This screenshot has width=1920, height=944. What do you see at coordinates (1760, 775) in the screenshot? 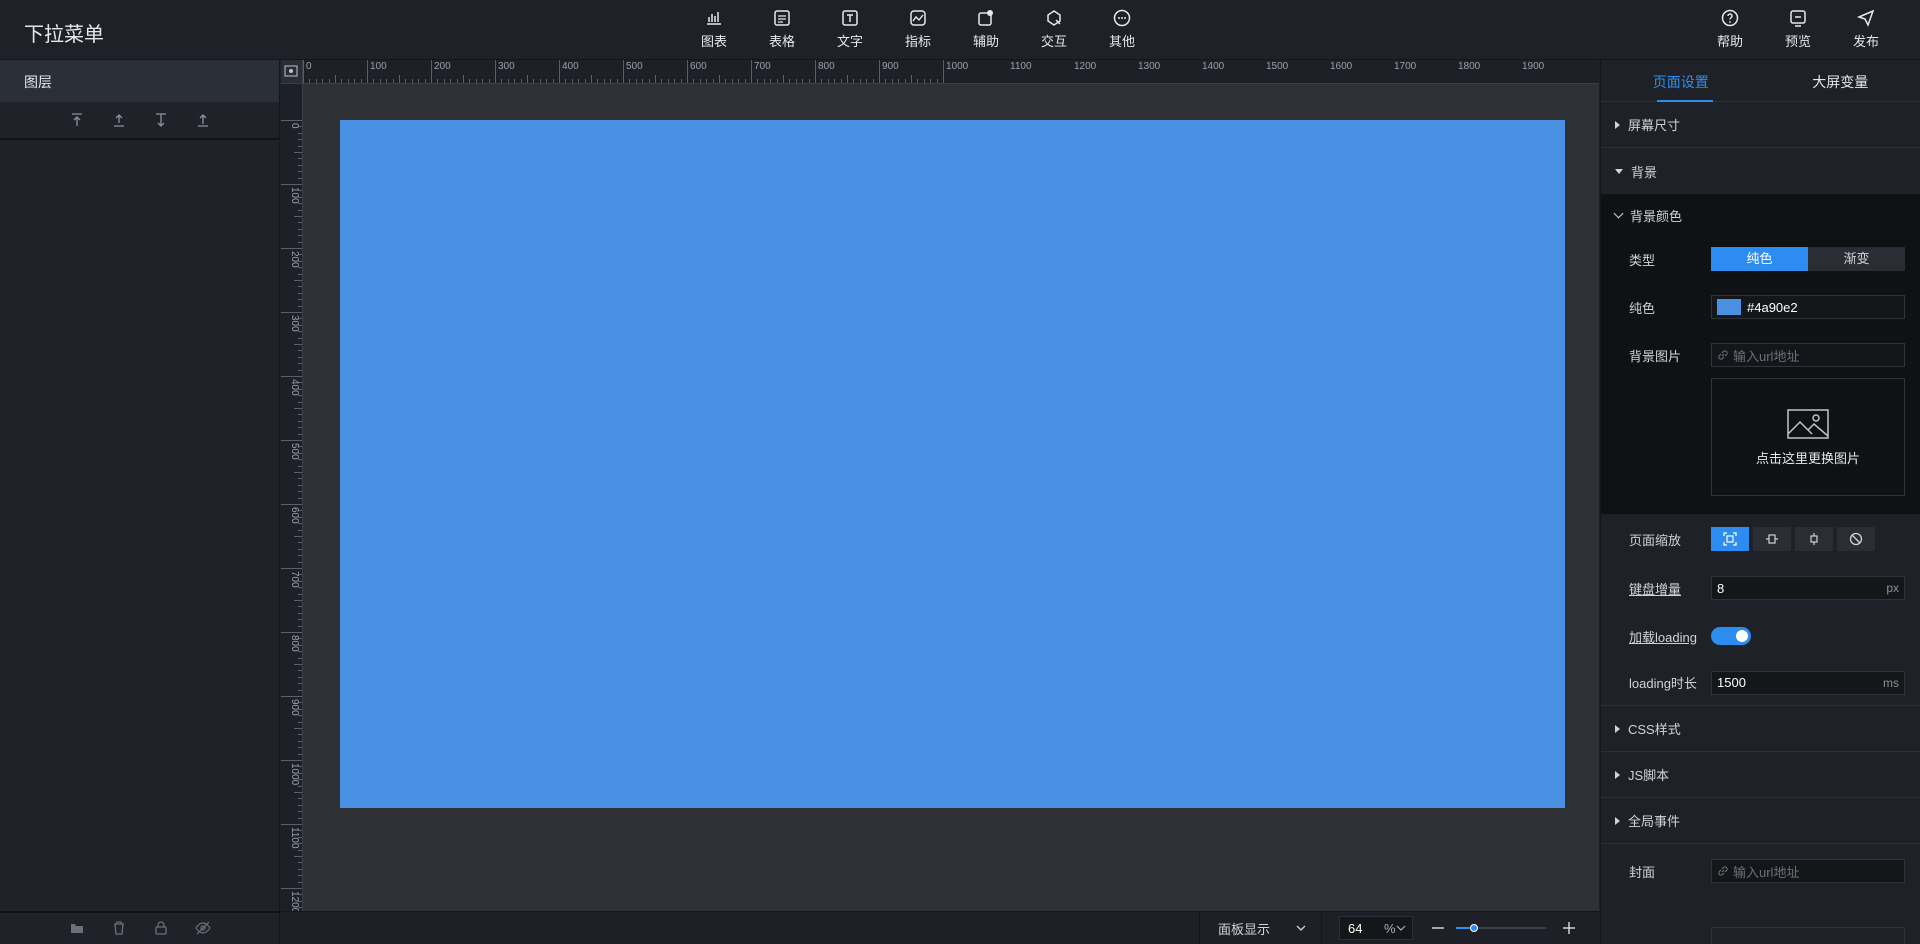
I see `section-js: JS脚本` at bounding box center [1760, 775].